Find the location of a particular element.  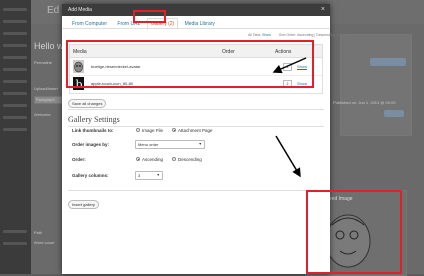

arrow-to-order is located at coordinates (289, 65).